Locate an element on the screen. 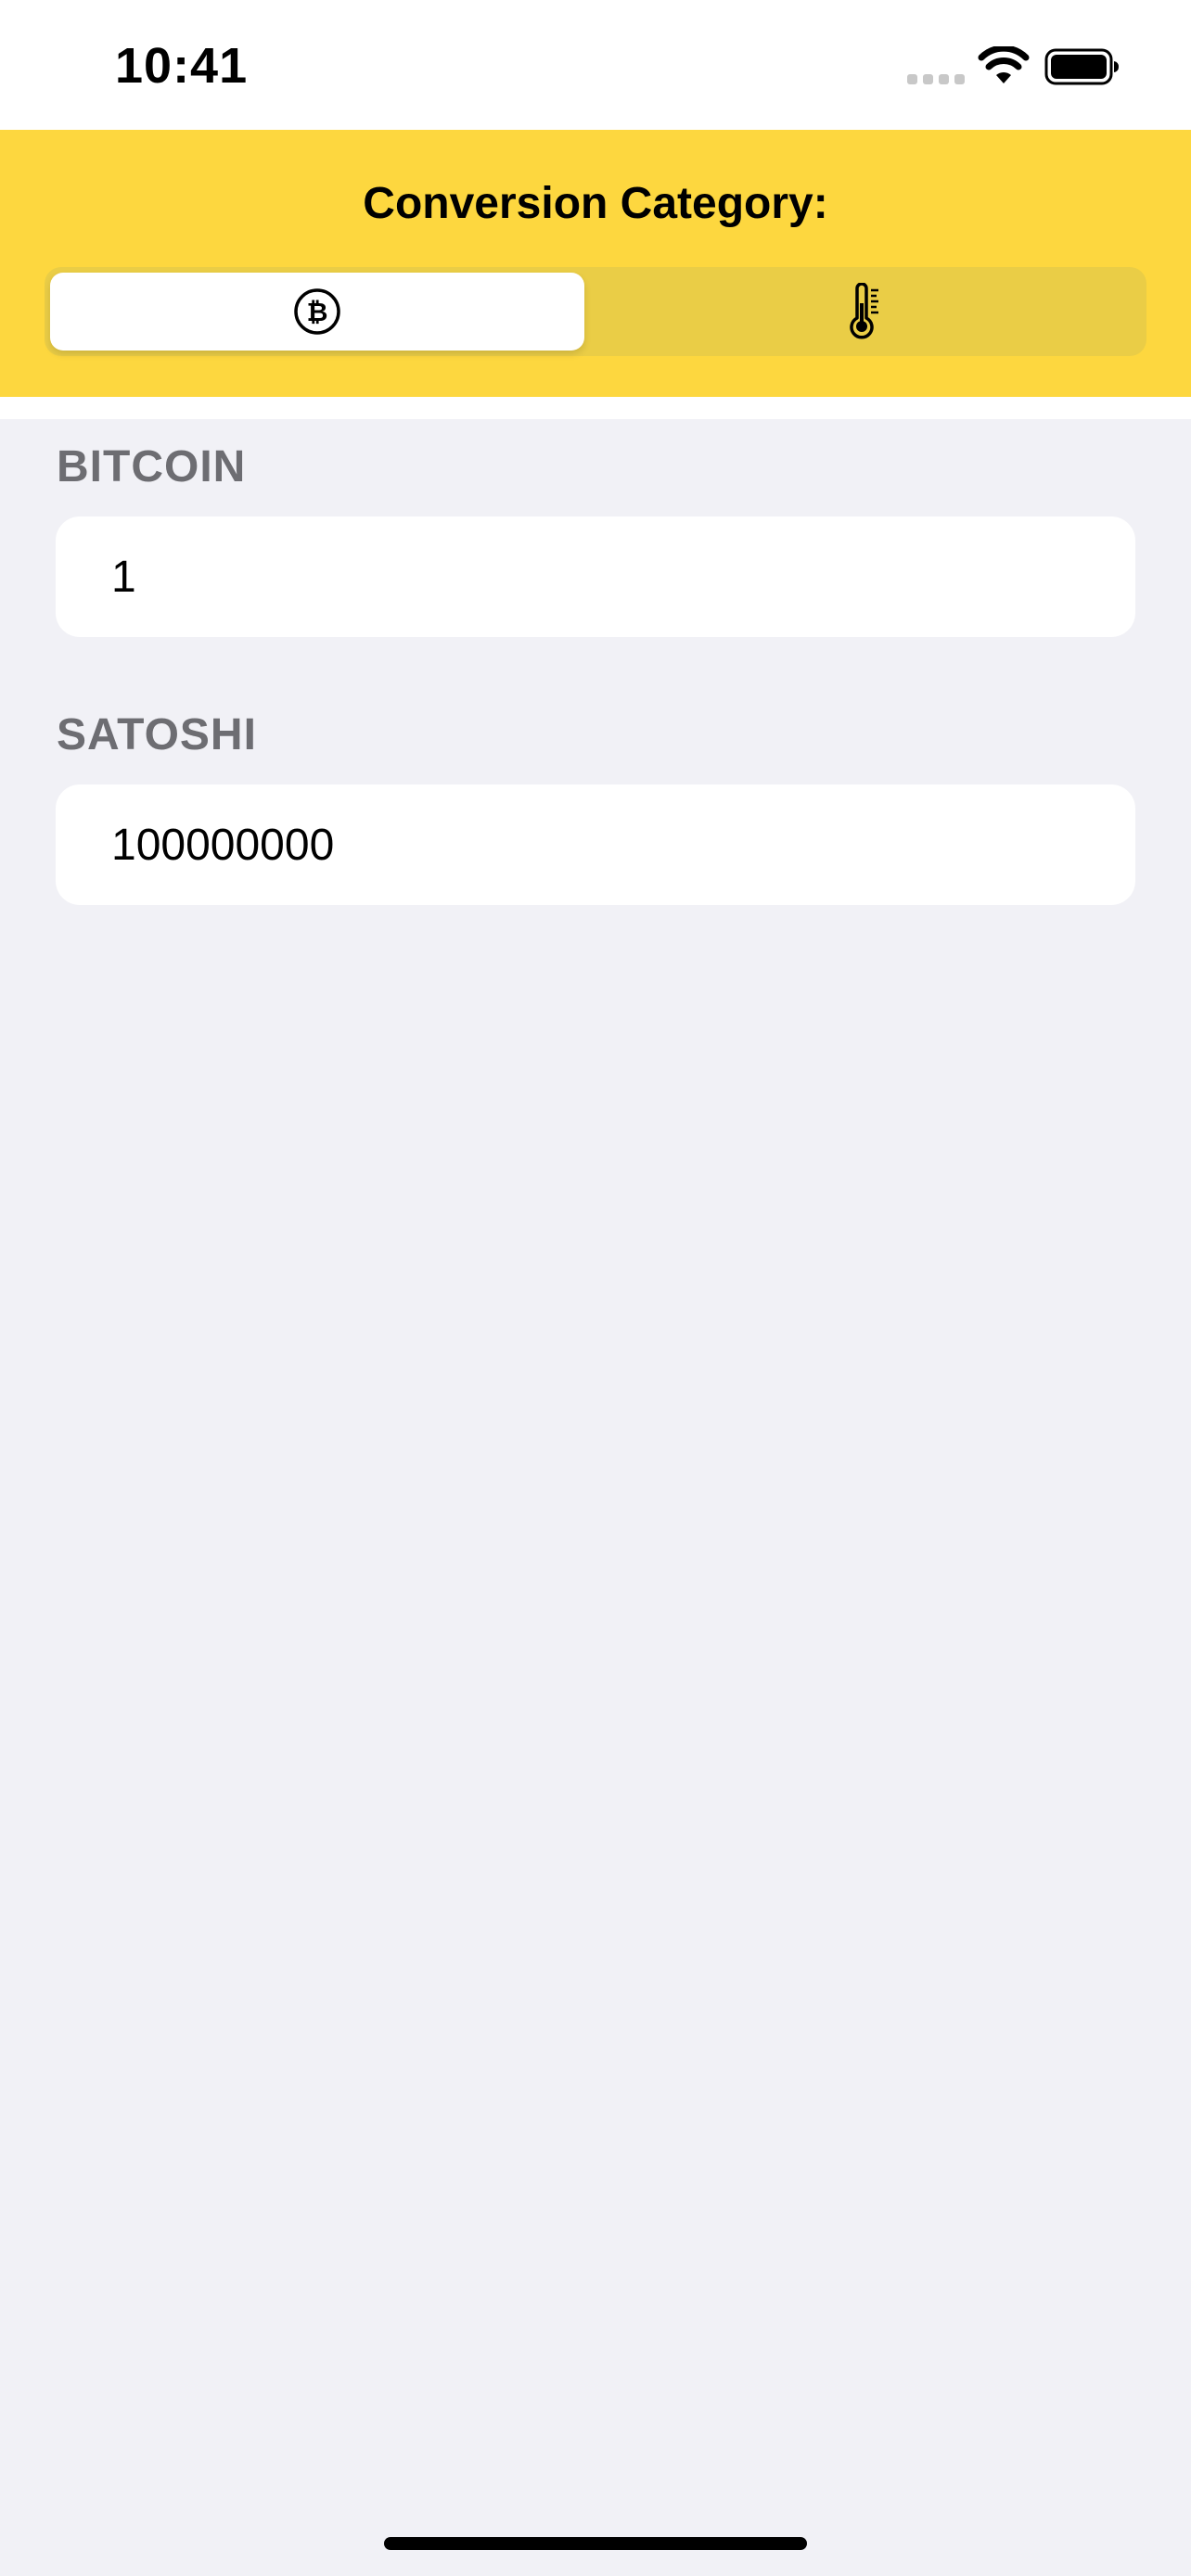  bitcoin-input: 1 is located at coordinates (595, 576).